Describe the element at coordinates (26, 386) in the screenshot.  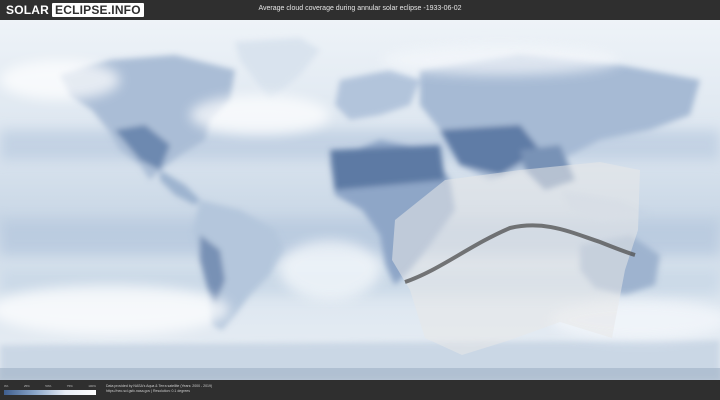
I see `scale-tick: 25%` at that location.